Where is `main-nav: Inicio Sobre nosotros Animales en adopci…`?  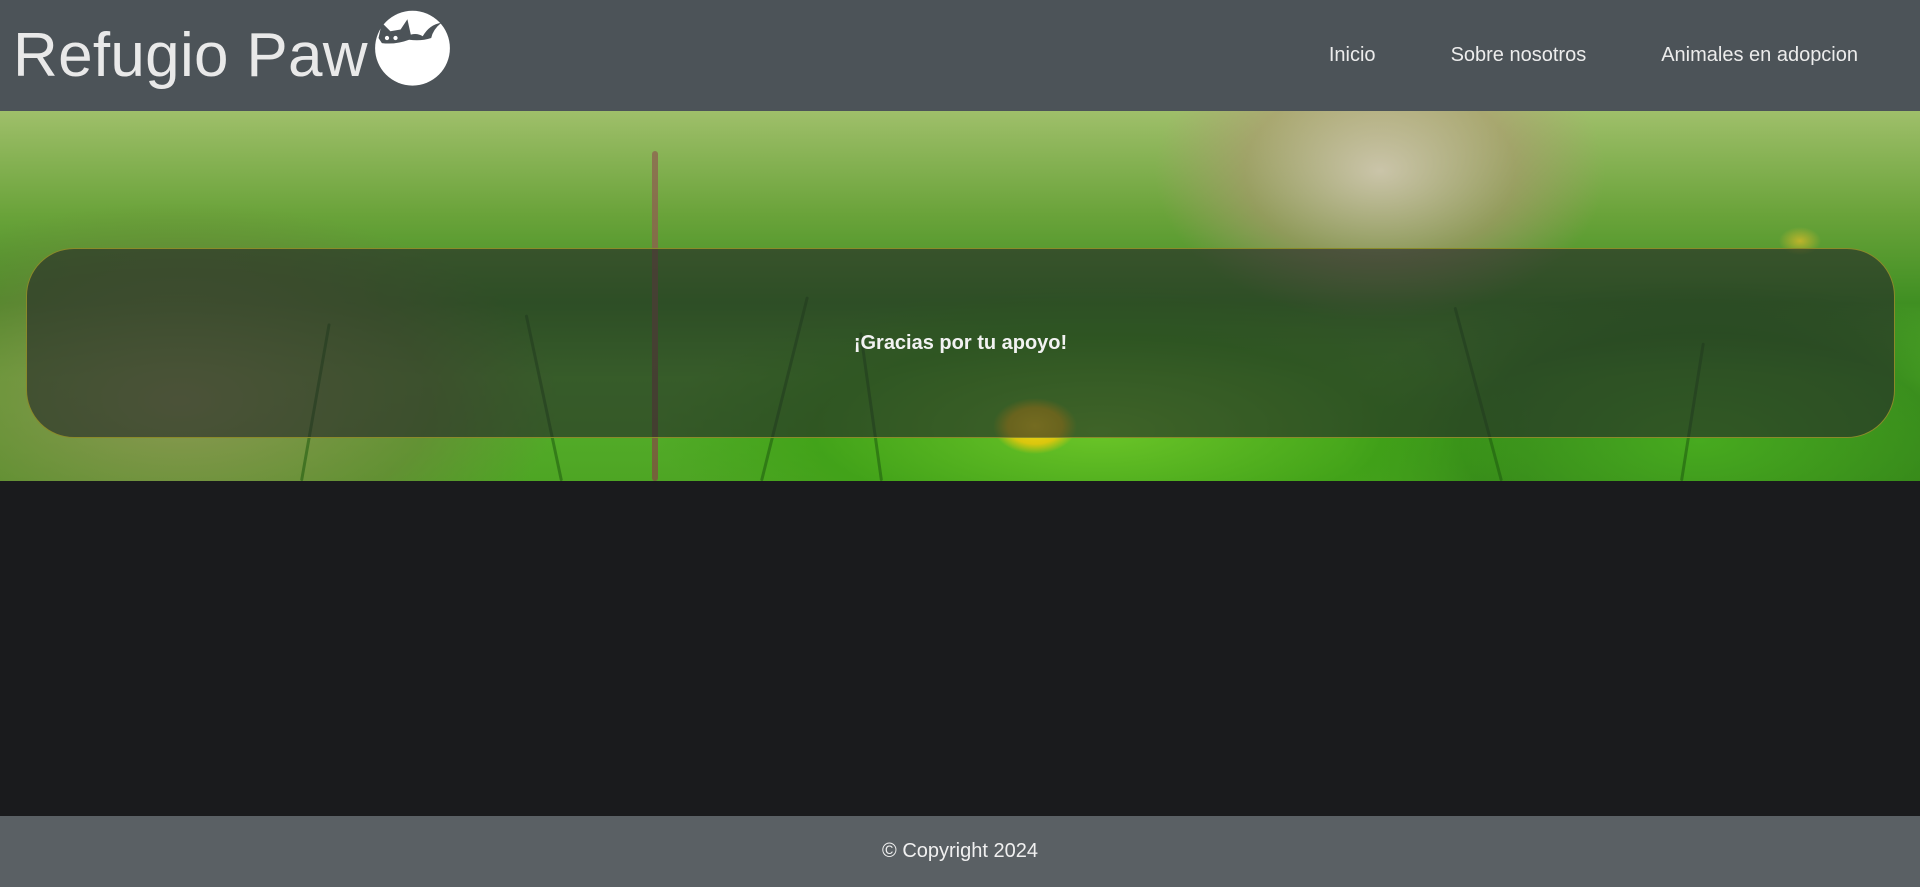
main-nav: Inicio Sobre nosotros Animales en adopci… is located at coordinates (1556, 55).